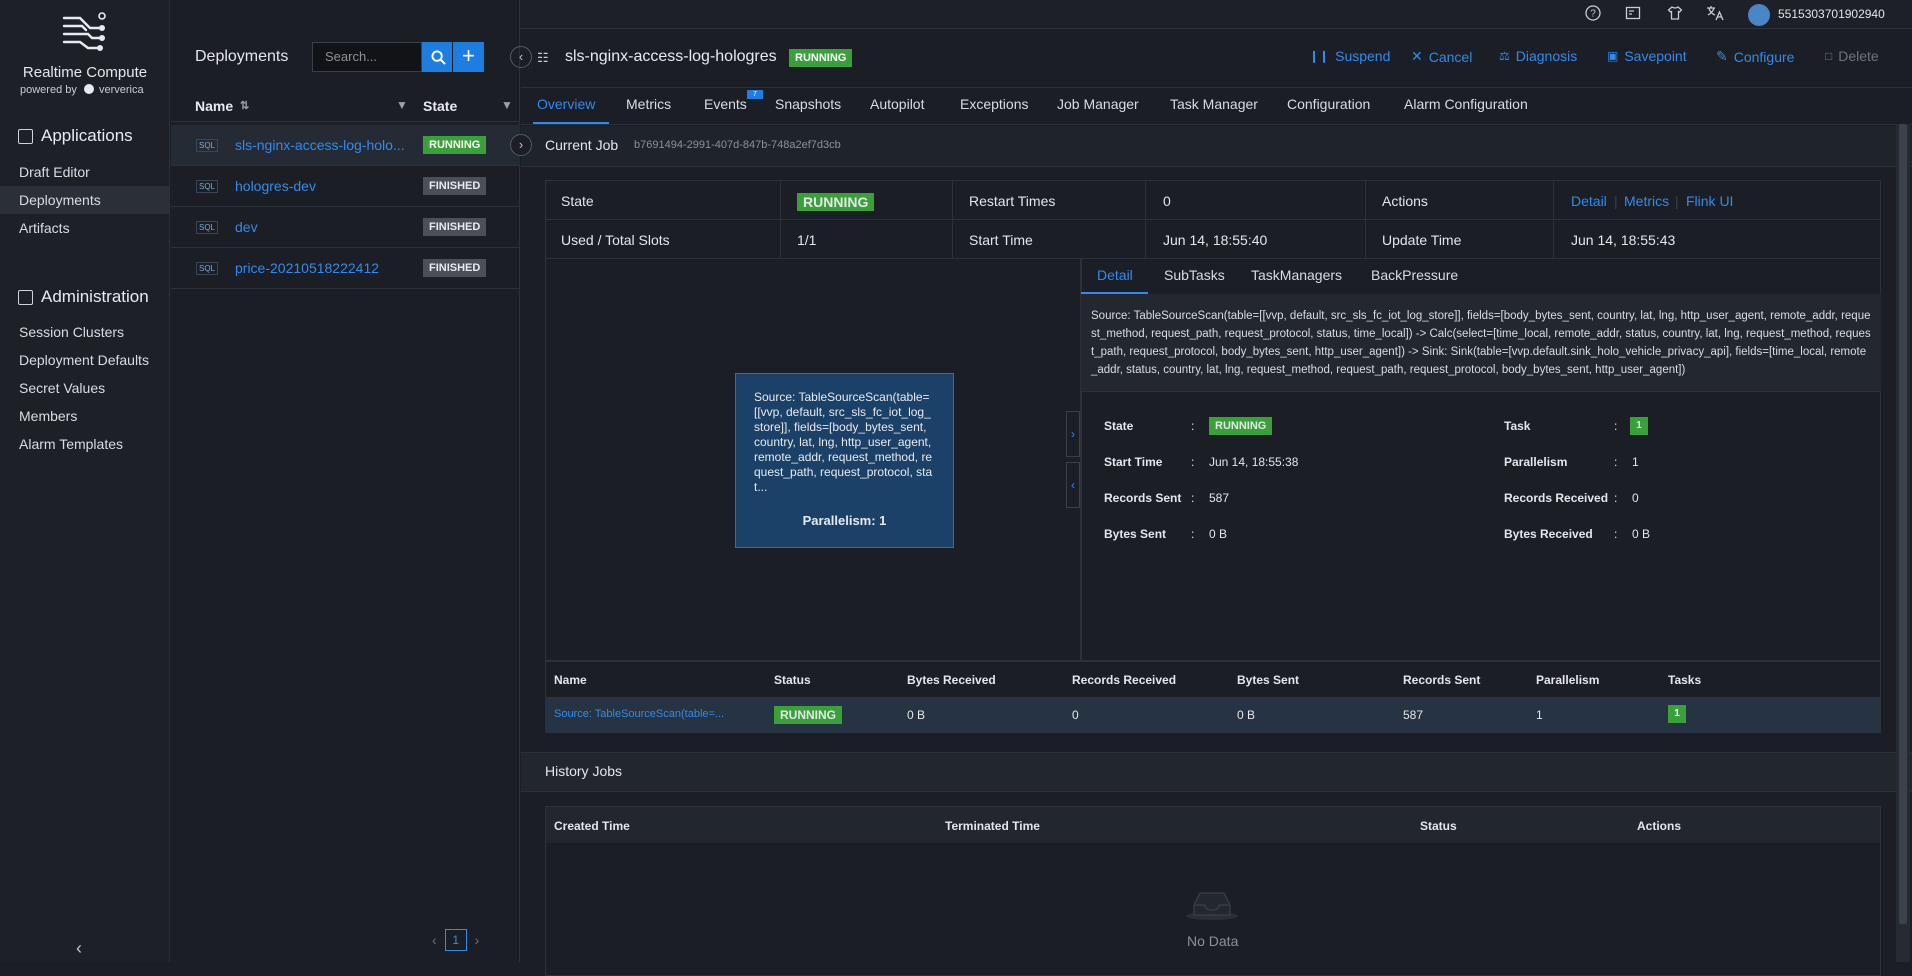 The width and height of the screenshot is (1912, 976). What do you see at coordinates (592, 826) in the screenshot?
I see `th-created-time: Created Time` at bounding box center [592, 826].